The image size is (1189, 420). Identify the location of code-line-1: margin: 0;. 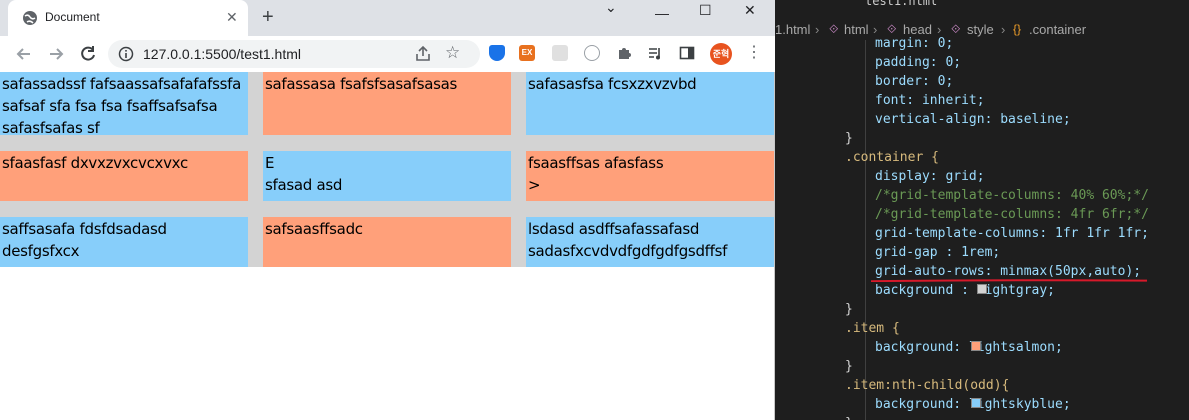
(914, 43).